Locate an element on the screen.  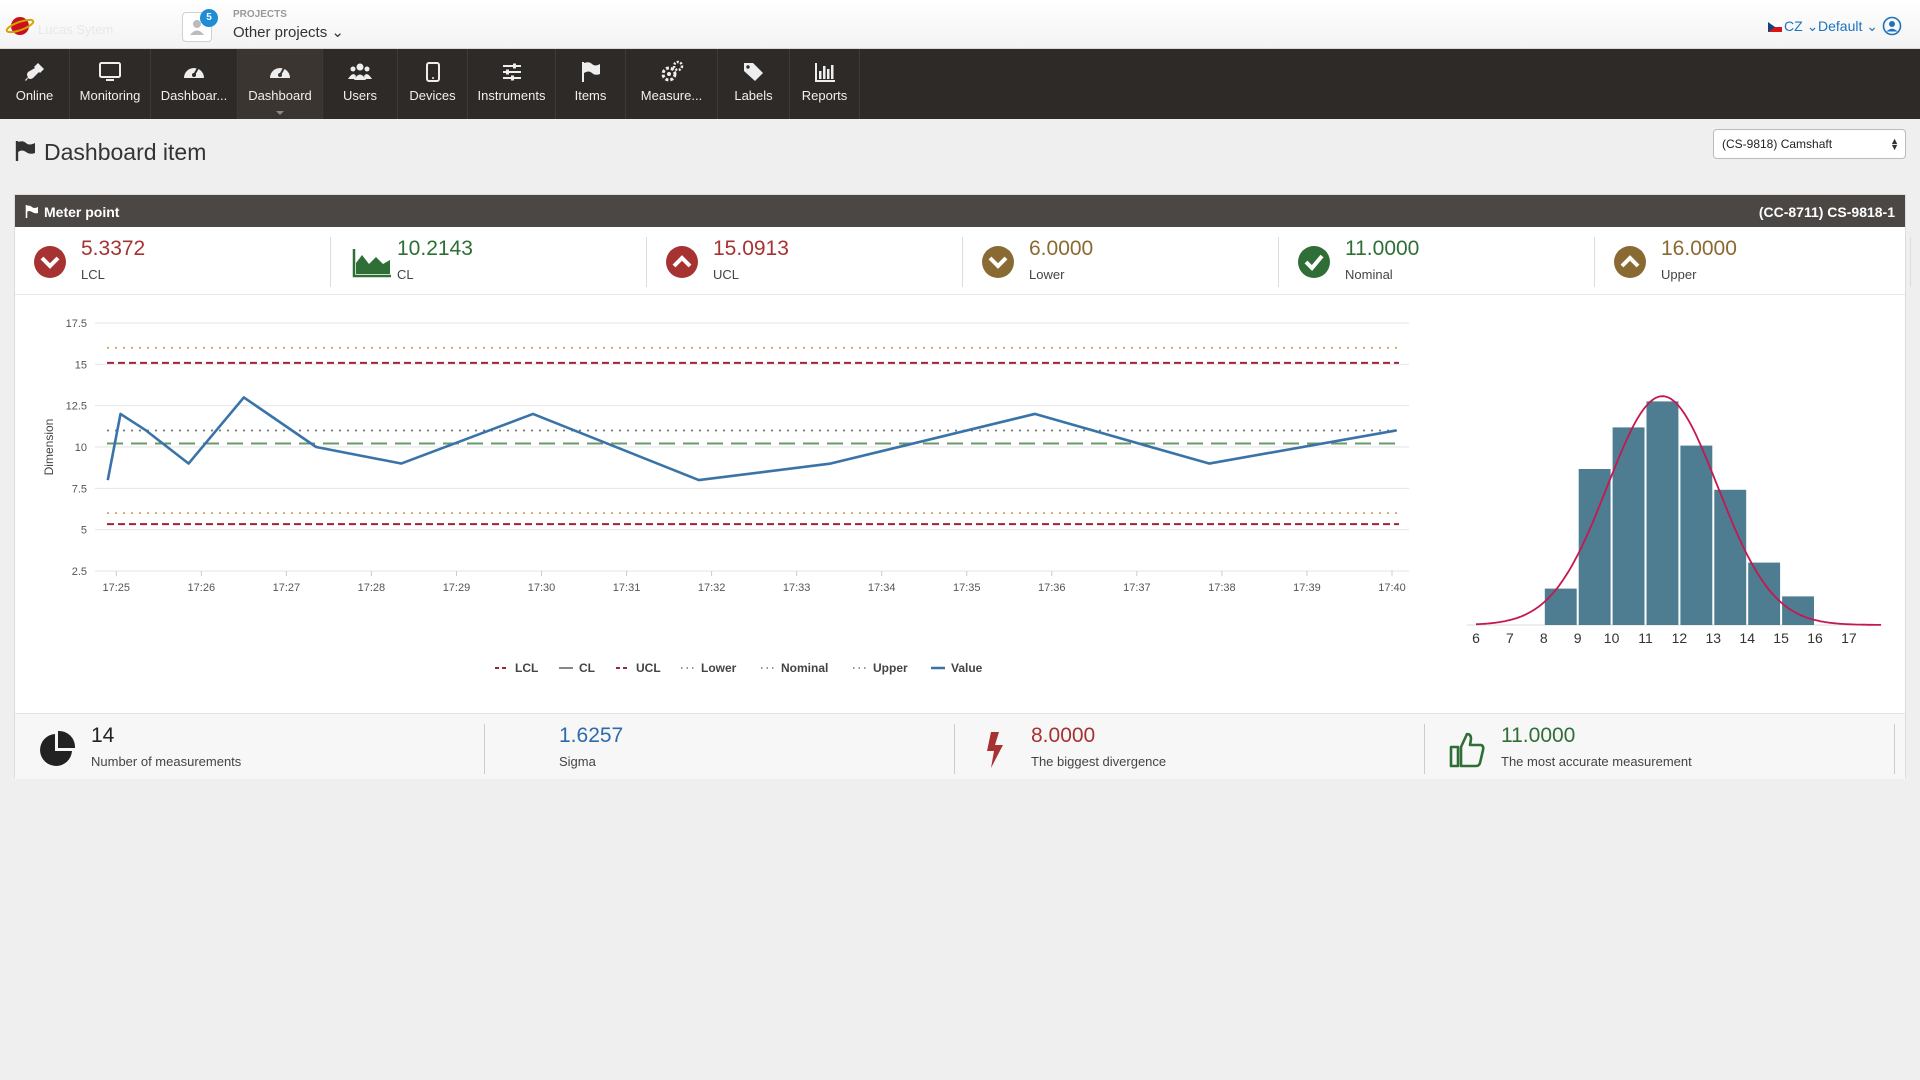
panel-title: Meter point is located at coordinates (82, 212).